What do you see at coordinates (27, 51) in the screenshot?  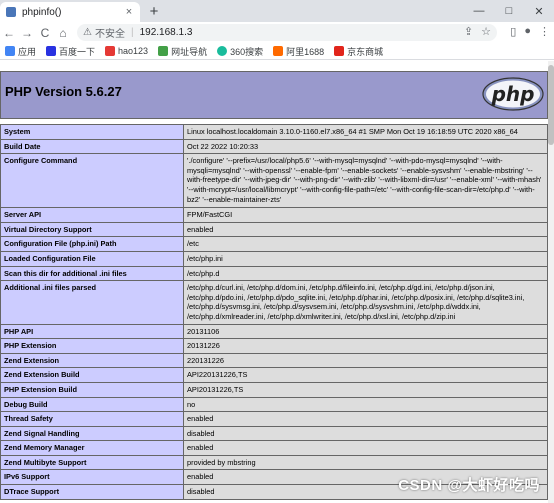 I see `bookmark-label: 应用` at bounding box center [27, 51].